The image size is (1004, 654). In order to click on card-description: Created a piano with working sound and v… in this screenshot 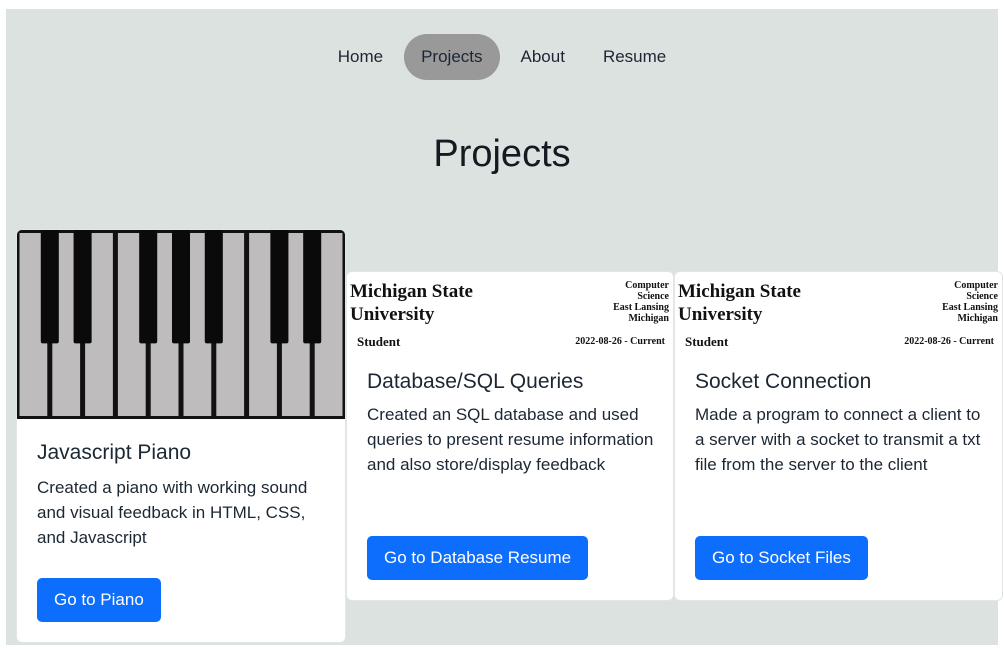, I will do `click(172, 512)`.